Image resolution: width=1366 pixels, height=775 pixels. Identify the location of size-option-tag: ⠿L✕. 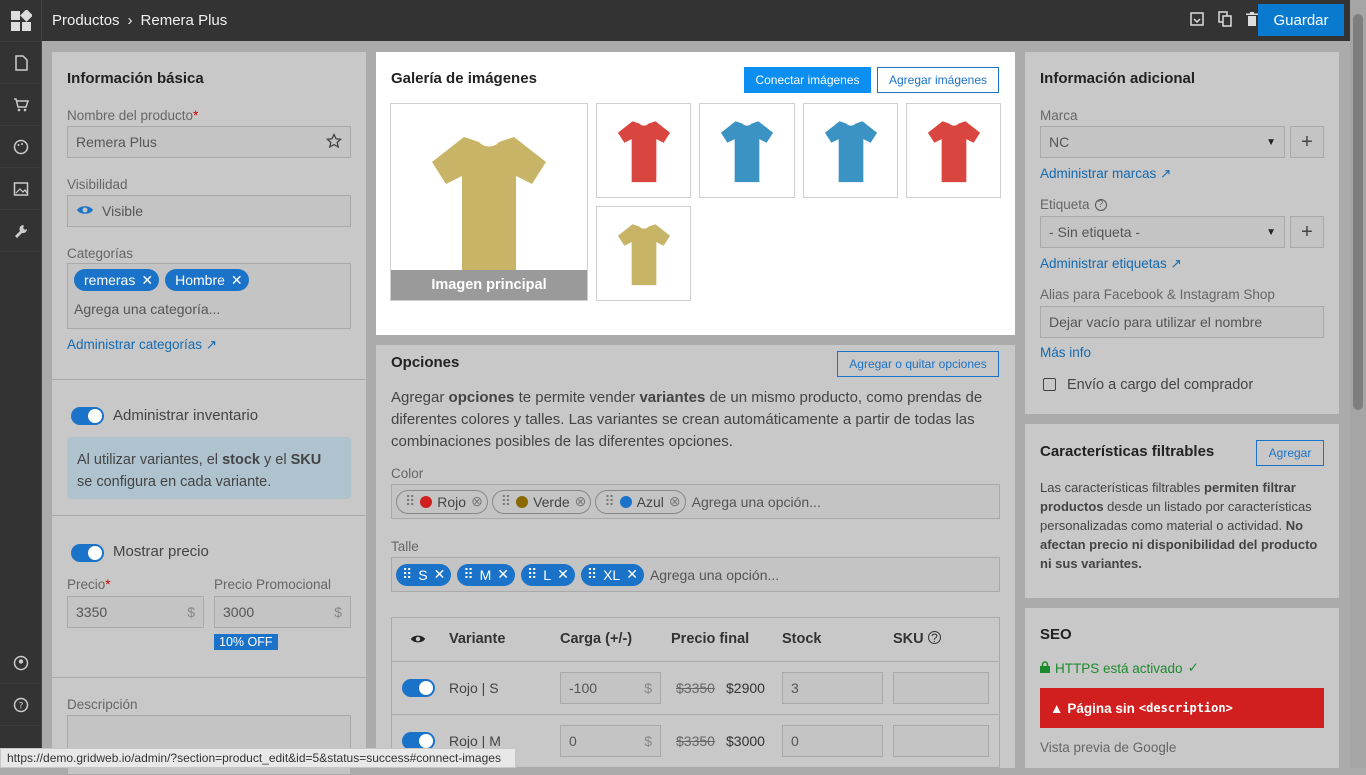
(548, 575).